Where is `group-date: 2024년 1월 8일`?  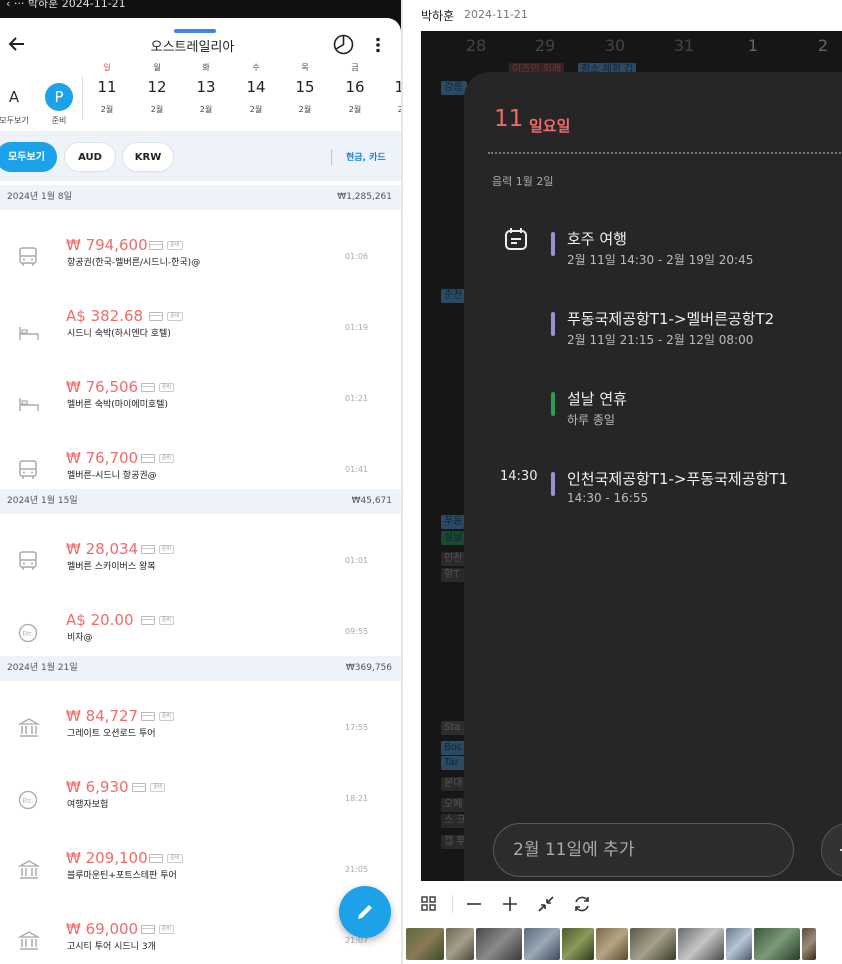 group-date: 2024년 1월 8일 is located at coordinates (39, 197).